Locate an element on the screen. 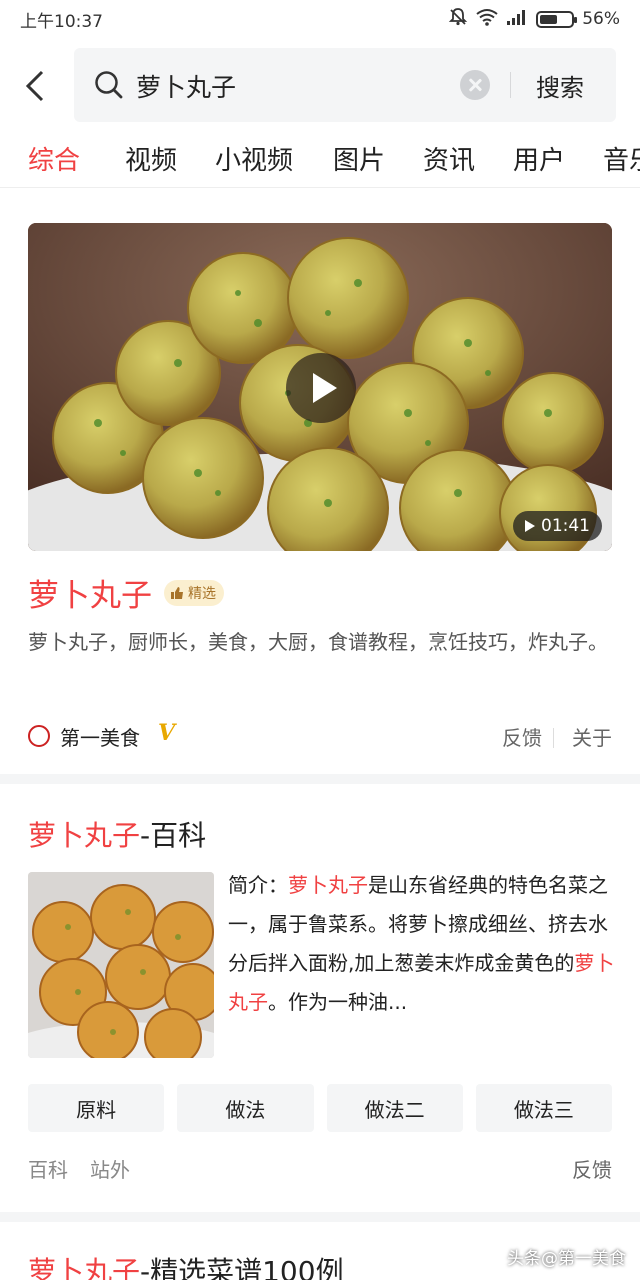 This screenshot has height=1280, width=640. about-link: 关于 is located at coordinates (592, 736).